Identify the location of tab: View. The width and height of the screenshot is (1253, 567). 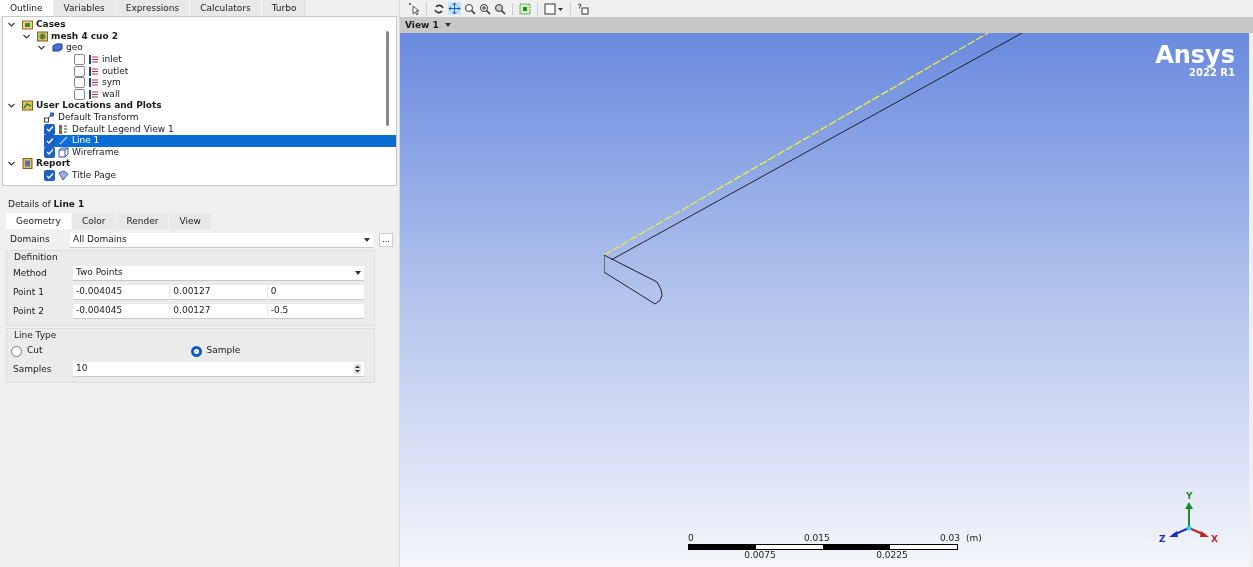
(189, 221).